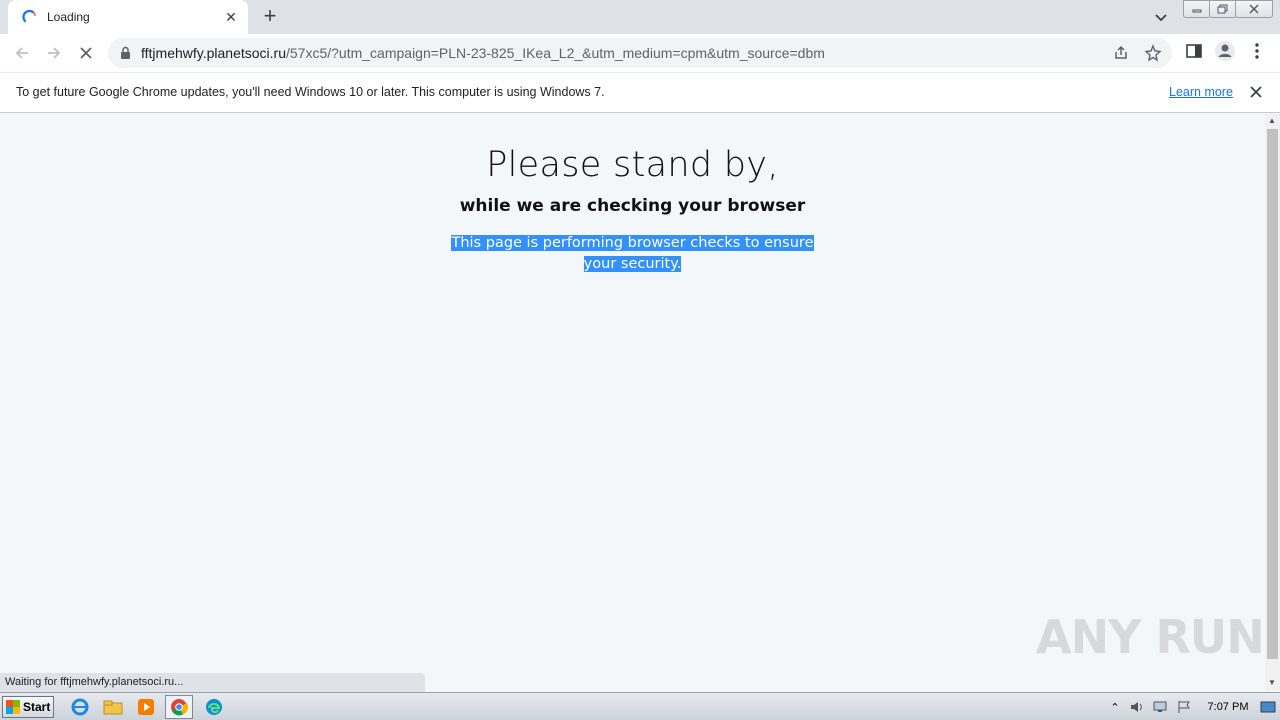 This screenshot has height=720, width=1280. I want to click on tab-title: Loading, so click(68, 17).